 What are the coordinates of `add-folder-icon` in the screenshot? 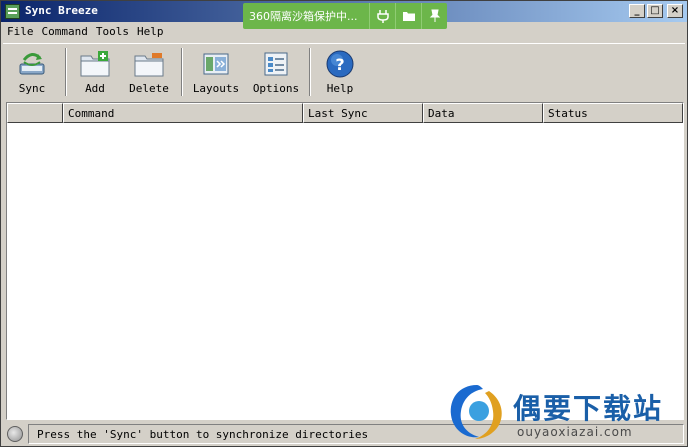 It's located at (95, 64).